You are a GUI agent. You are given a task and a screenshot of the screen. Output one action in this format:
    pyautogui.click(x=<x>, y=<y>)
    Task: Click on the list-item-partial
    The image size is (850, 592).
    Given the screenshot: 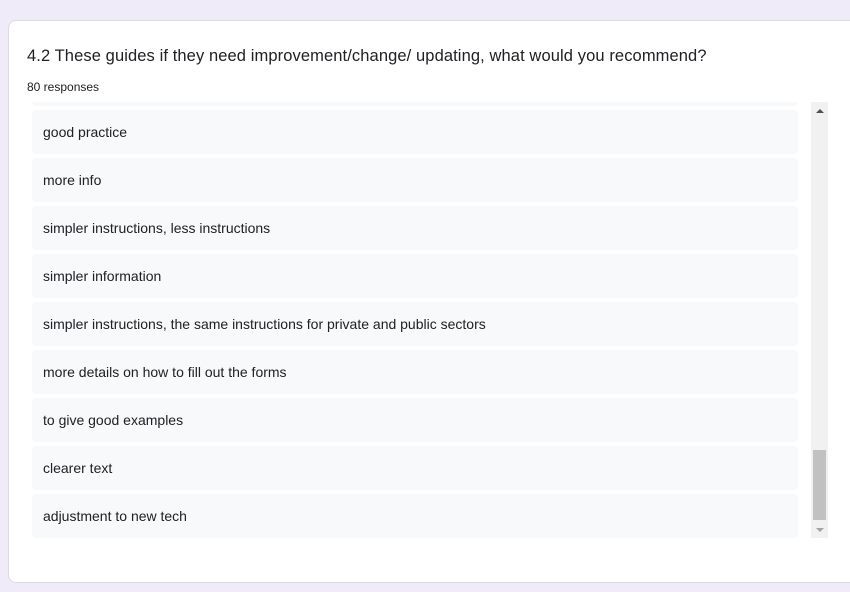 What is the action you would take?
    pyautogui.click(x=415, y=104)
    